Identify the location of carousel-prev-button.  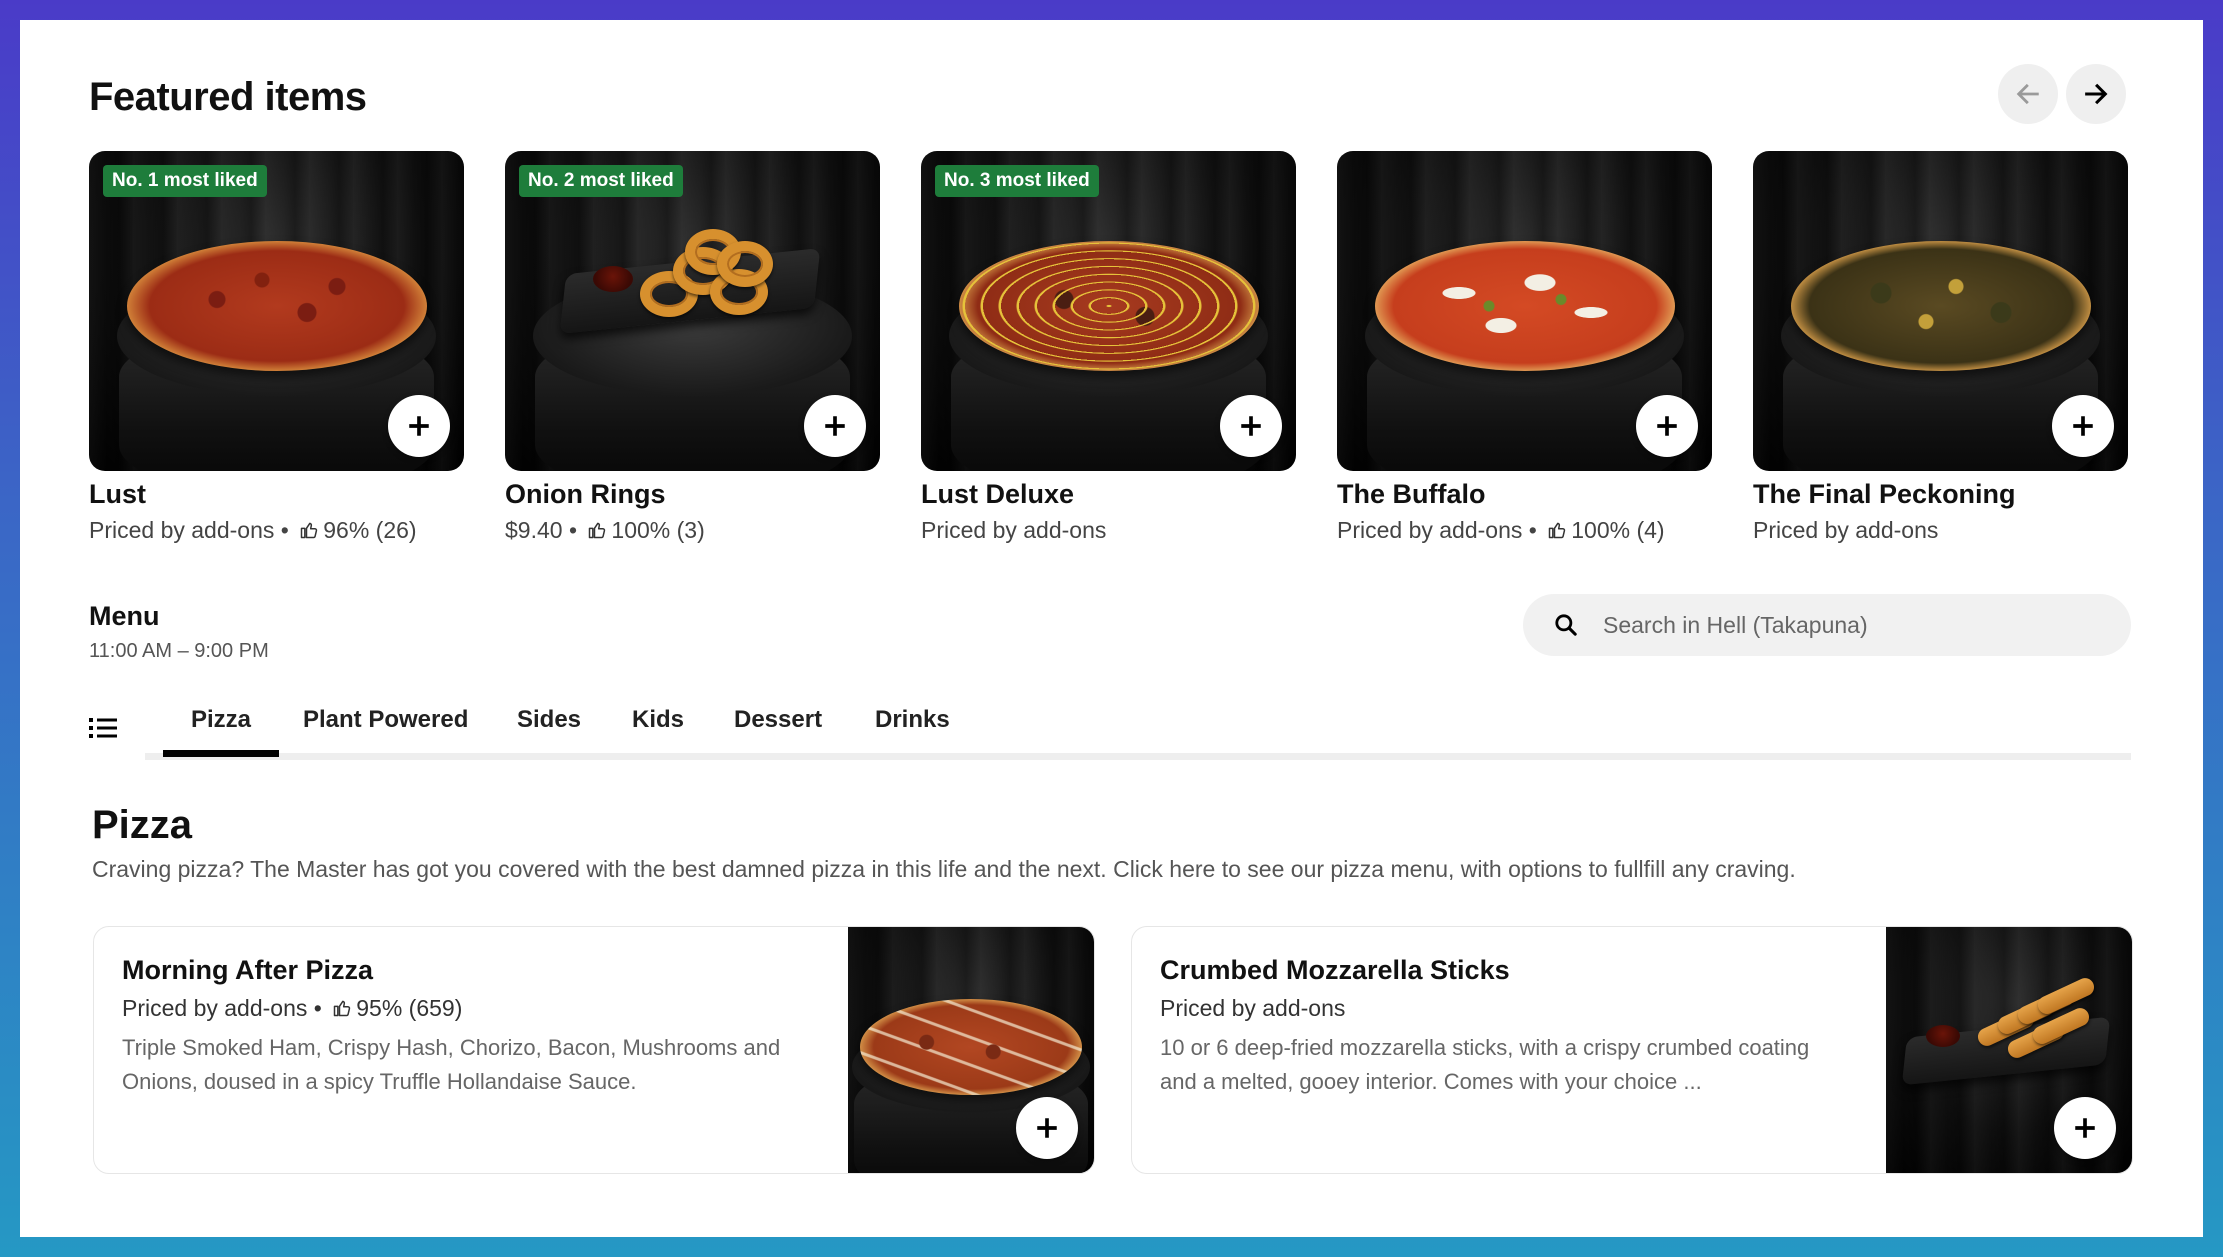
(2028, 94).